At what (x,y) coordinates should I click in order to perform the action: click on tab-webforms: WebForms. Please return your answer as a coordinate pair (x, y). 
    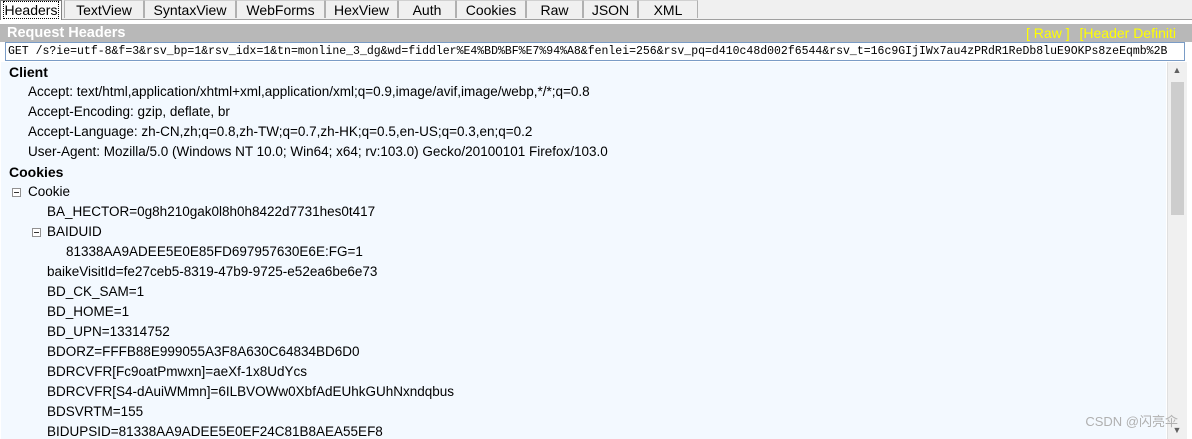
    Looking at the image, I should click on (280, 9).